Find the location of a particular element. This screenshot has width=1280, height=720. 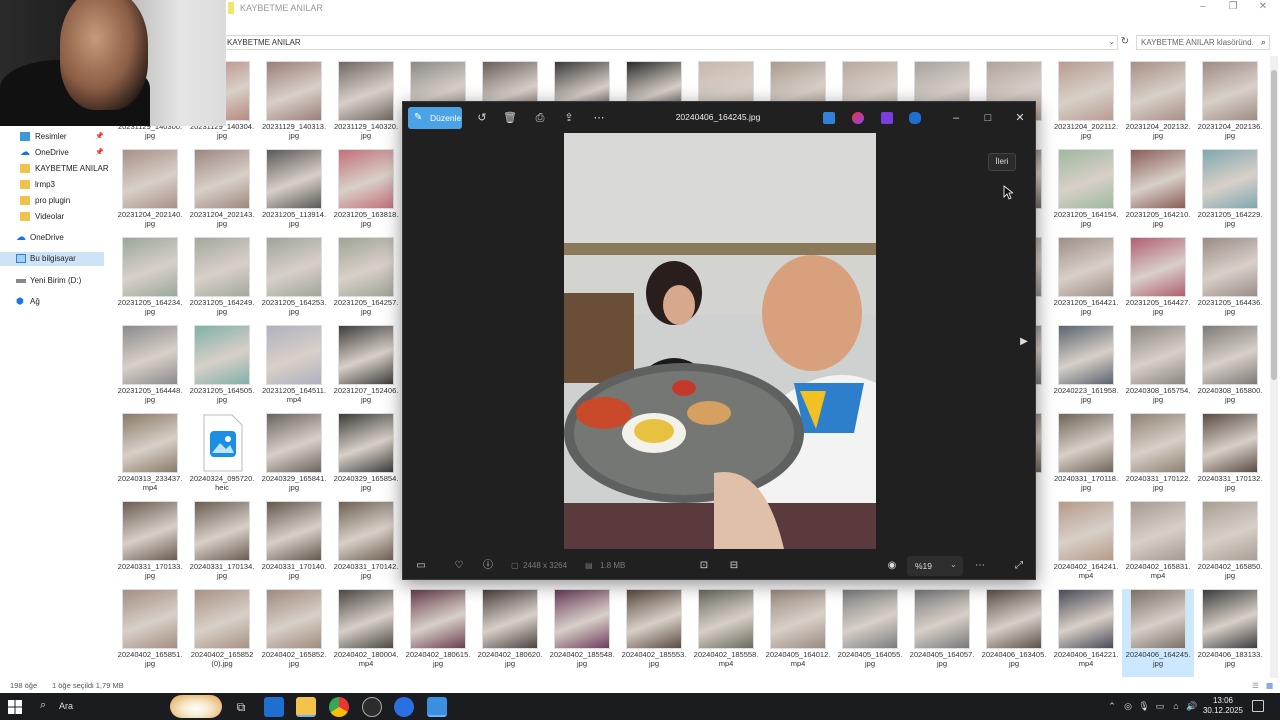

file-thumbnail: 20240406_164221. mp4 is located at coordinates (1086, 633).